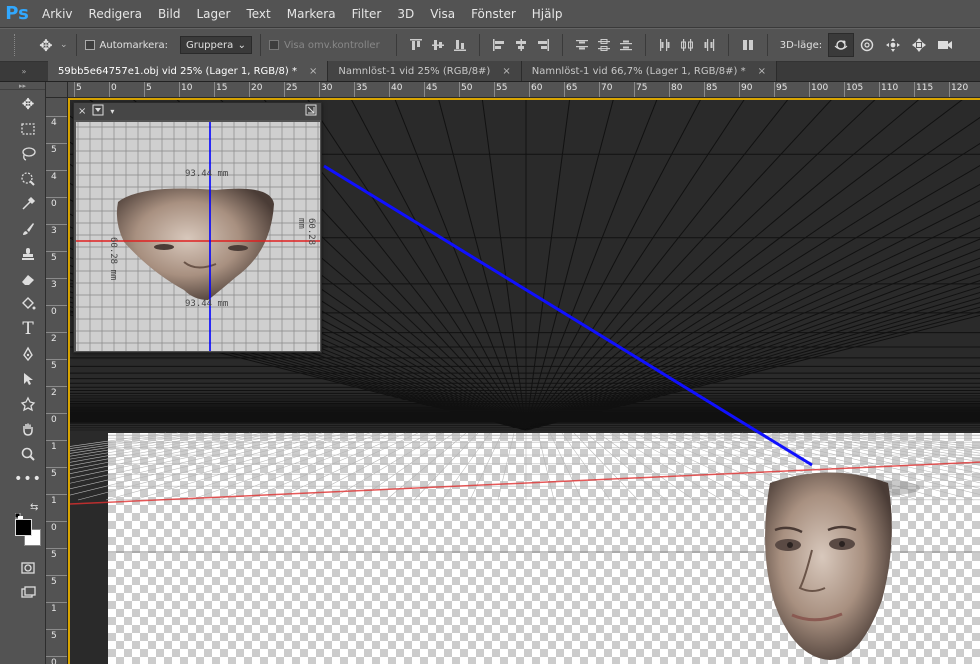  Describe the element at coordinates (460, 45) in the screenshot. I see `align-bottom-icon` at that location.